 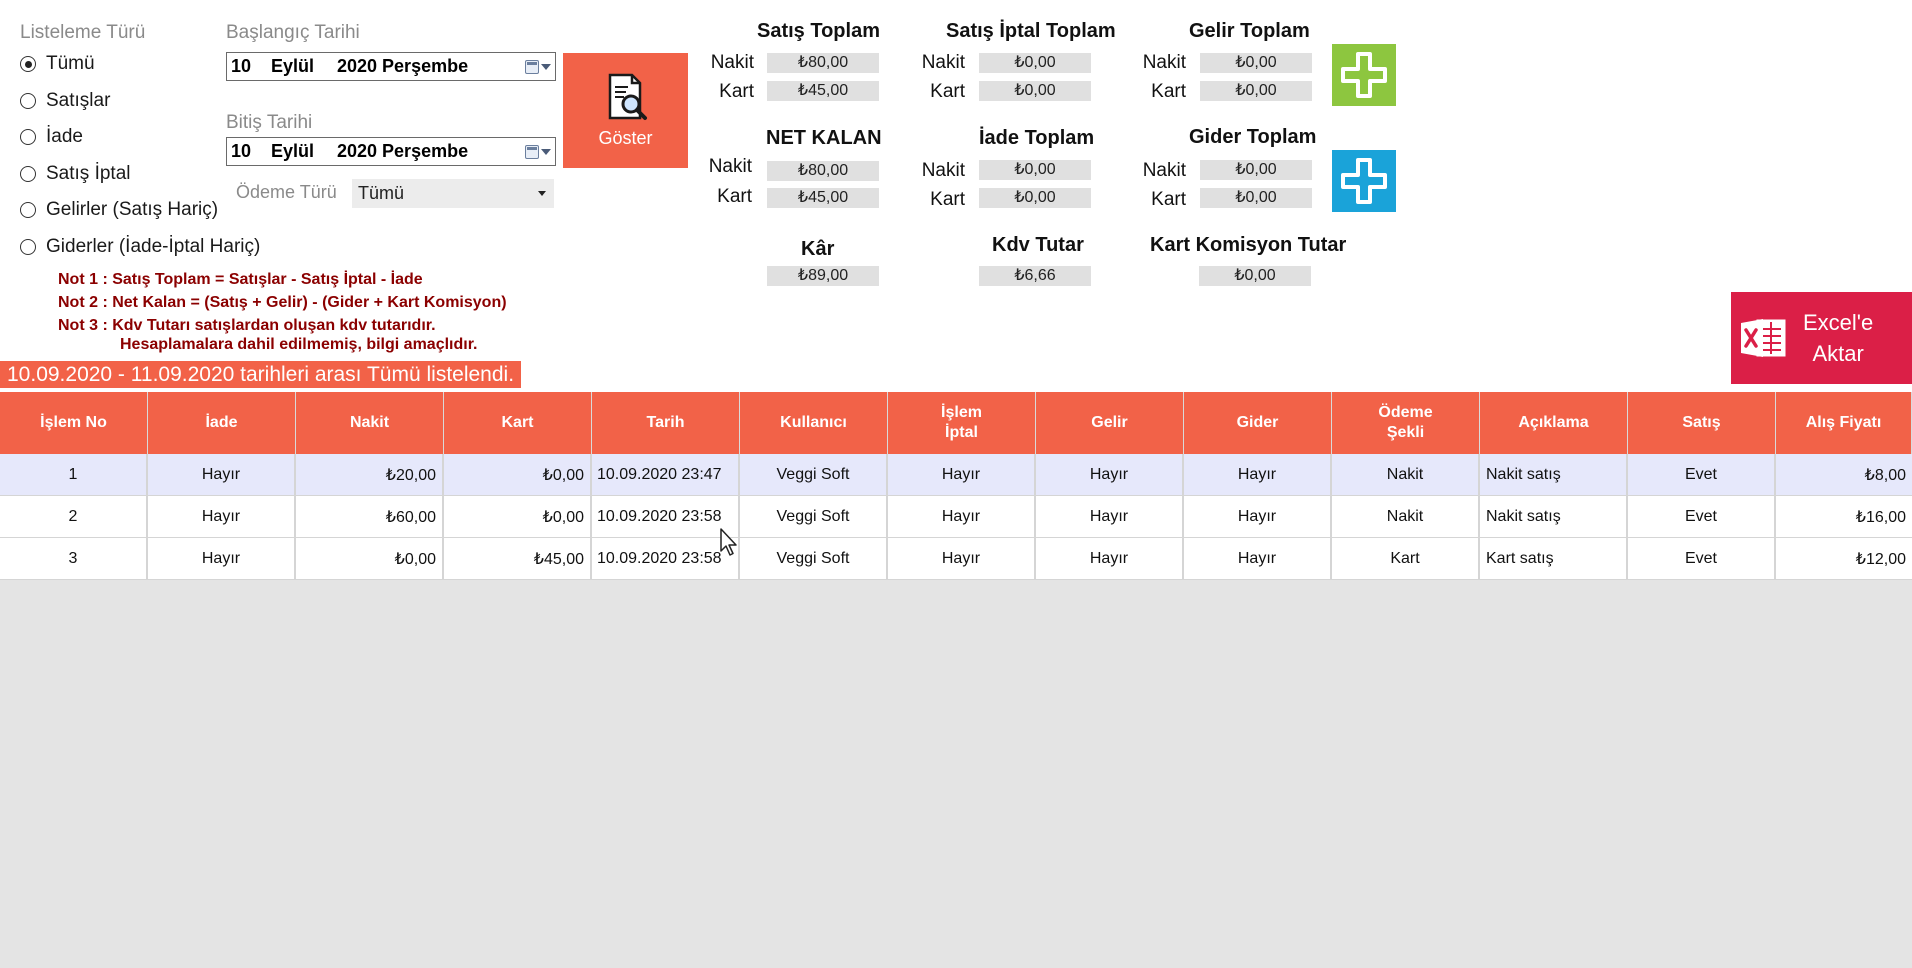 I want to click on table-cell: ₺12,00, so click(x=1844, y=558).